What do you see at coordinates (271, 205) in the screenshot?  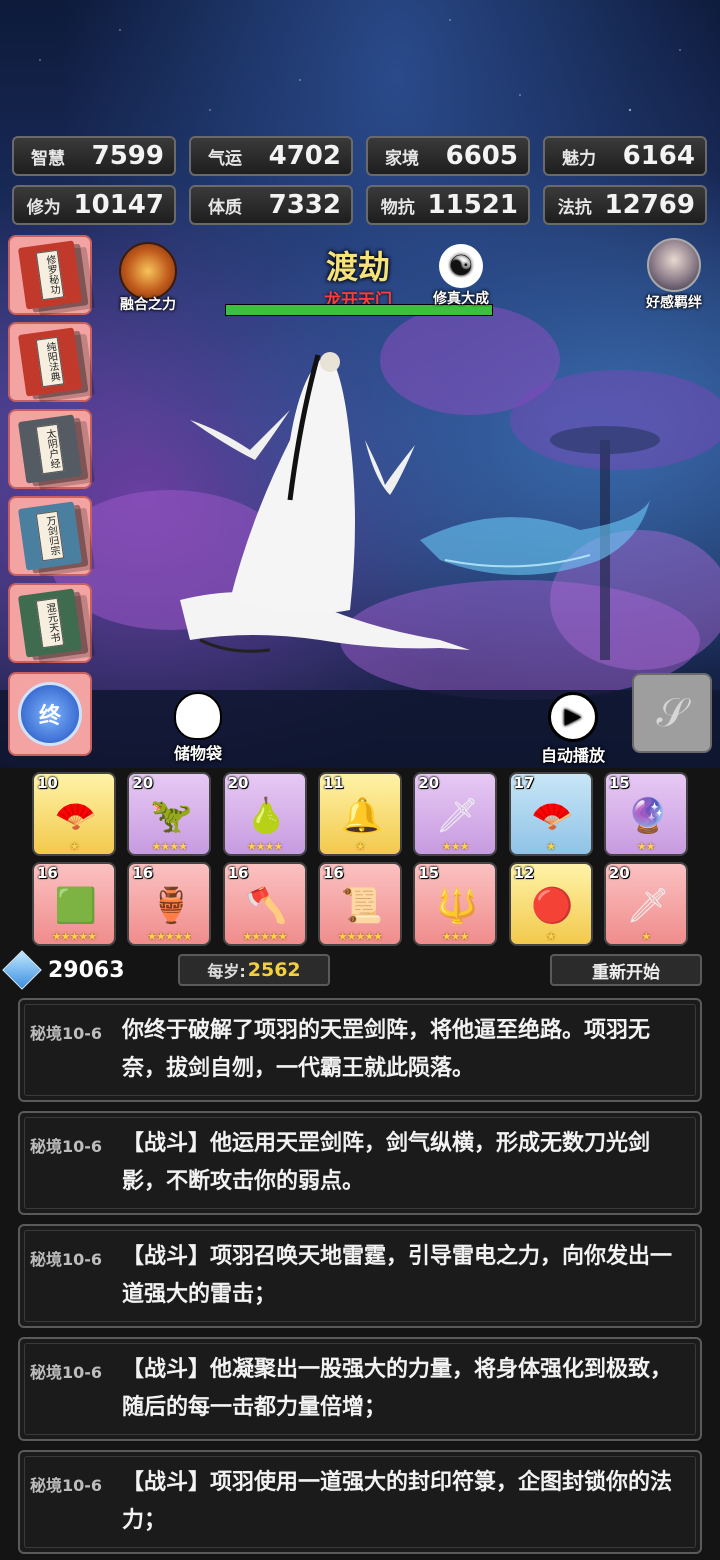 I see `stat-physique: 体质 7332` at bounding box center [271, 205].